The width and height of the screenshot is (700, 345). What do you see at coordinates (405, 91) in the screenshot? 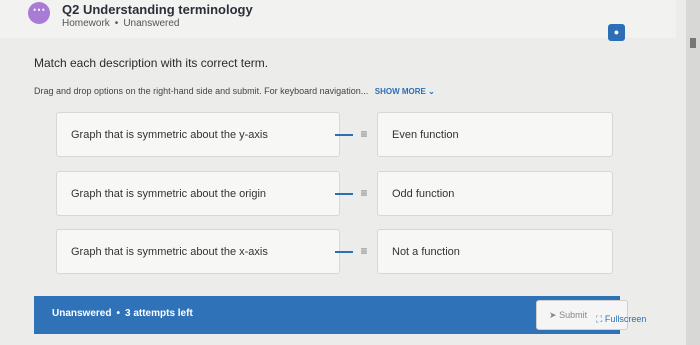
I see `show-more-link: SHOW MORE ⌄` at bounding box center [405, 91].